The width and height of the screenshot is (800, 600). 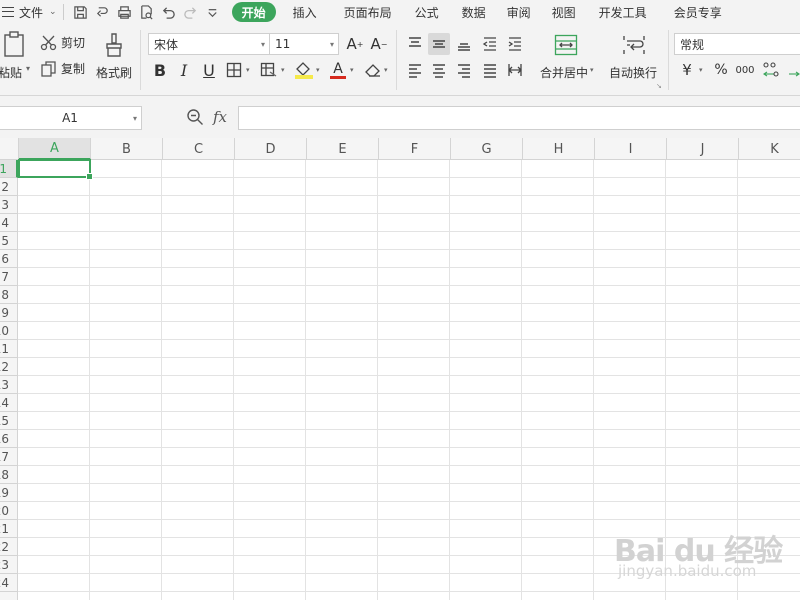 What do you see at coordinates (220, 117) in the screenshot?
I see `insert-function-button: fx` at bounding box center [220, 117].